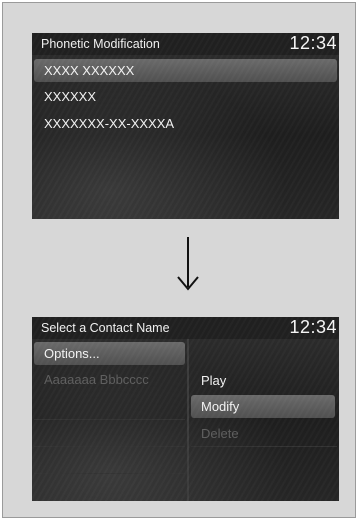 Image resolution: width=359 pixels, height=520 pixels. I want to click on screen-title: Phonetic Modification, so click(100, 44).